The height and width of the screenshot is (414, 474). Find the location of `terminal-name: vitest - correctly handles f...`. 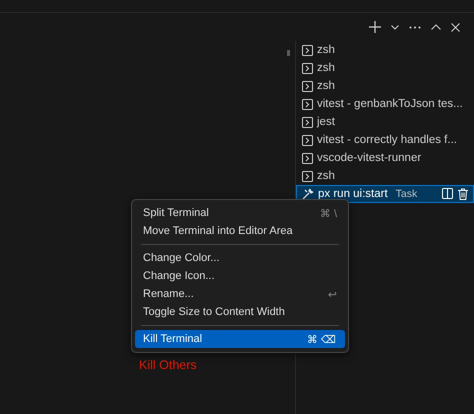

terminal-name: vitest - correctly handles f... is located at coordinates (387, 140).